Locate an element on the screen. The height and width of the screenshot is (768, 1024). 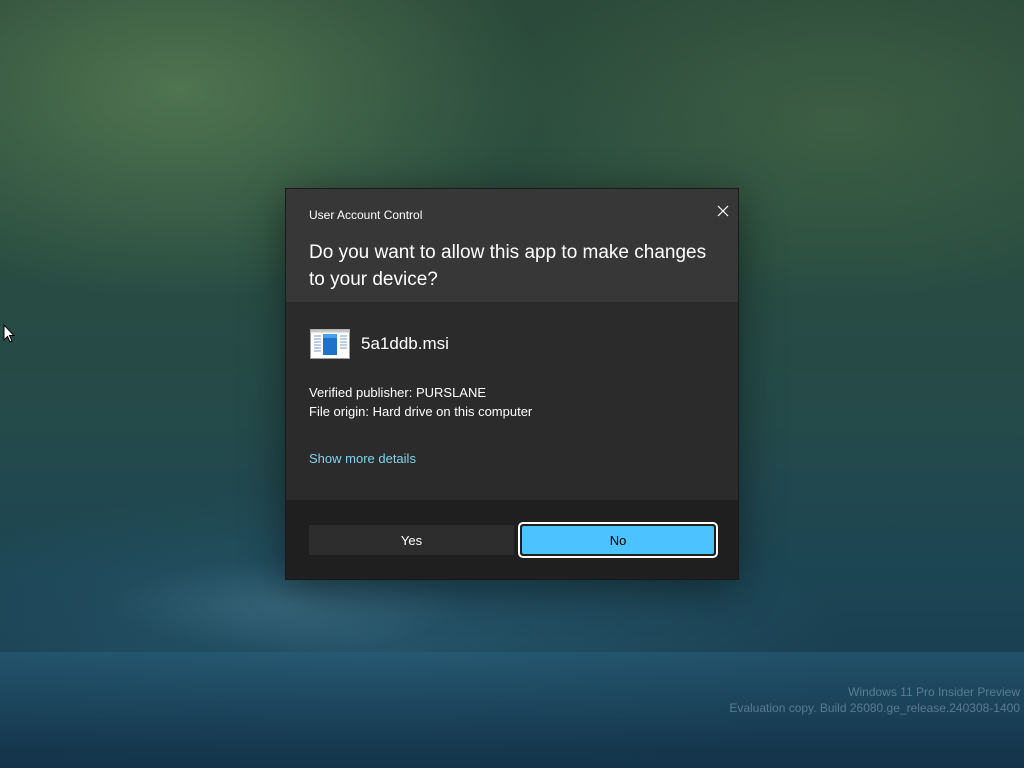
file-origin: File origin: Hard drive on this computer is located at coordinates (421, 411).